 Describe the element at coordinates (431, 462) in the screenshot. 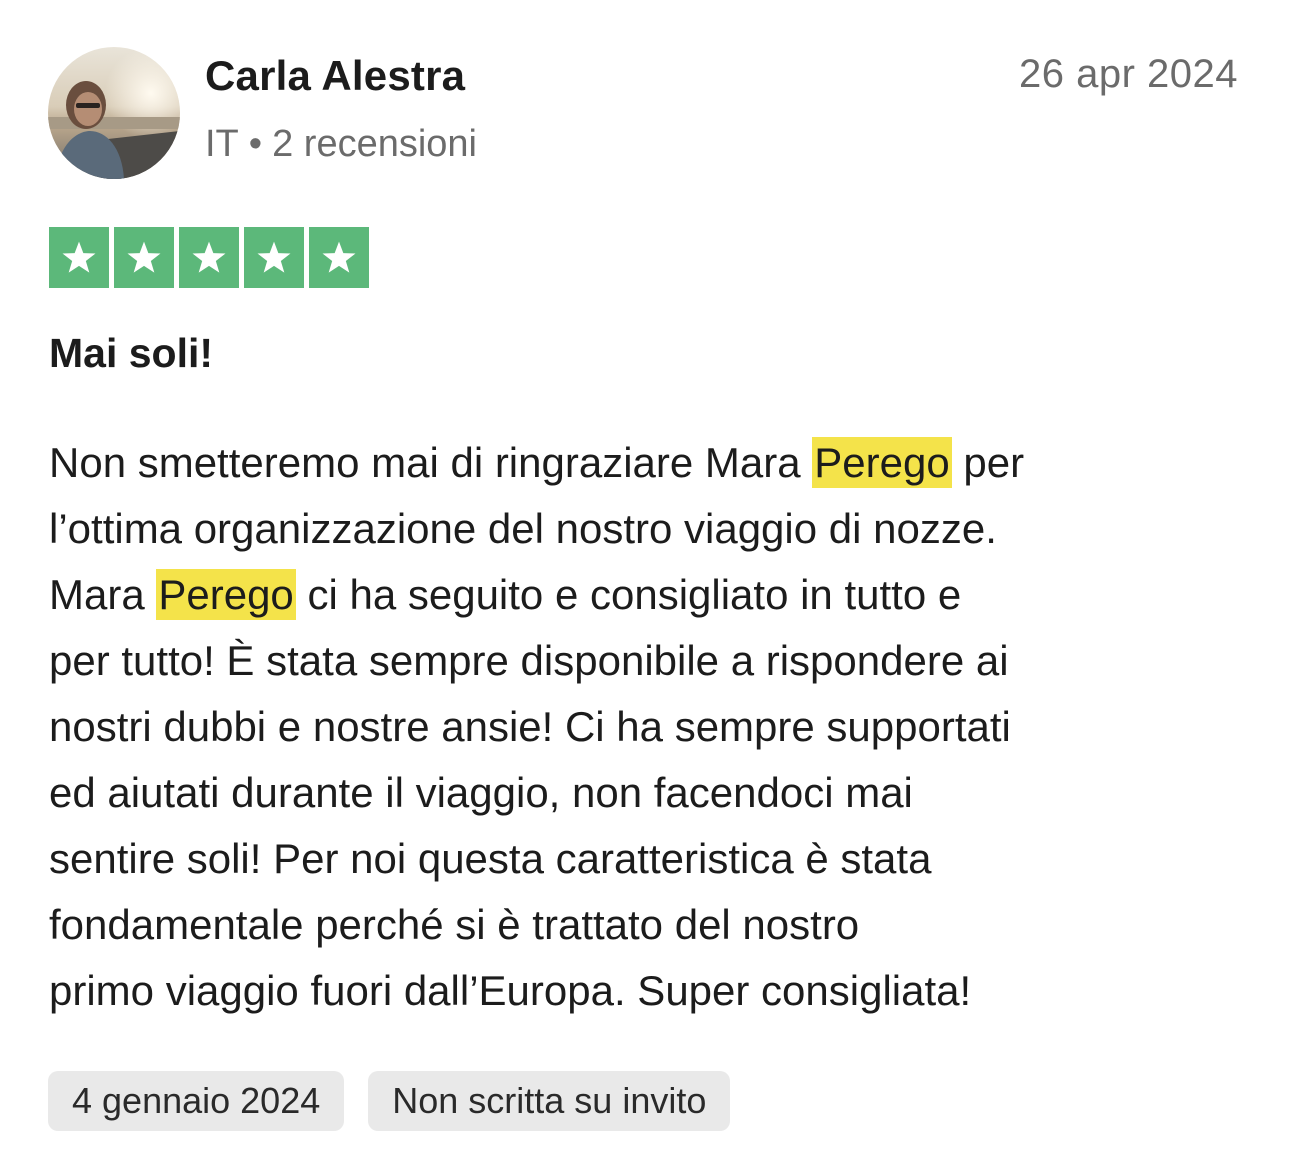

I see `review-text: Non smetteremo mai di ringraziare Mara` at that location.